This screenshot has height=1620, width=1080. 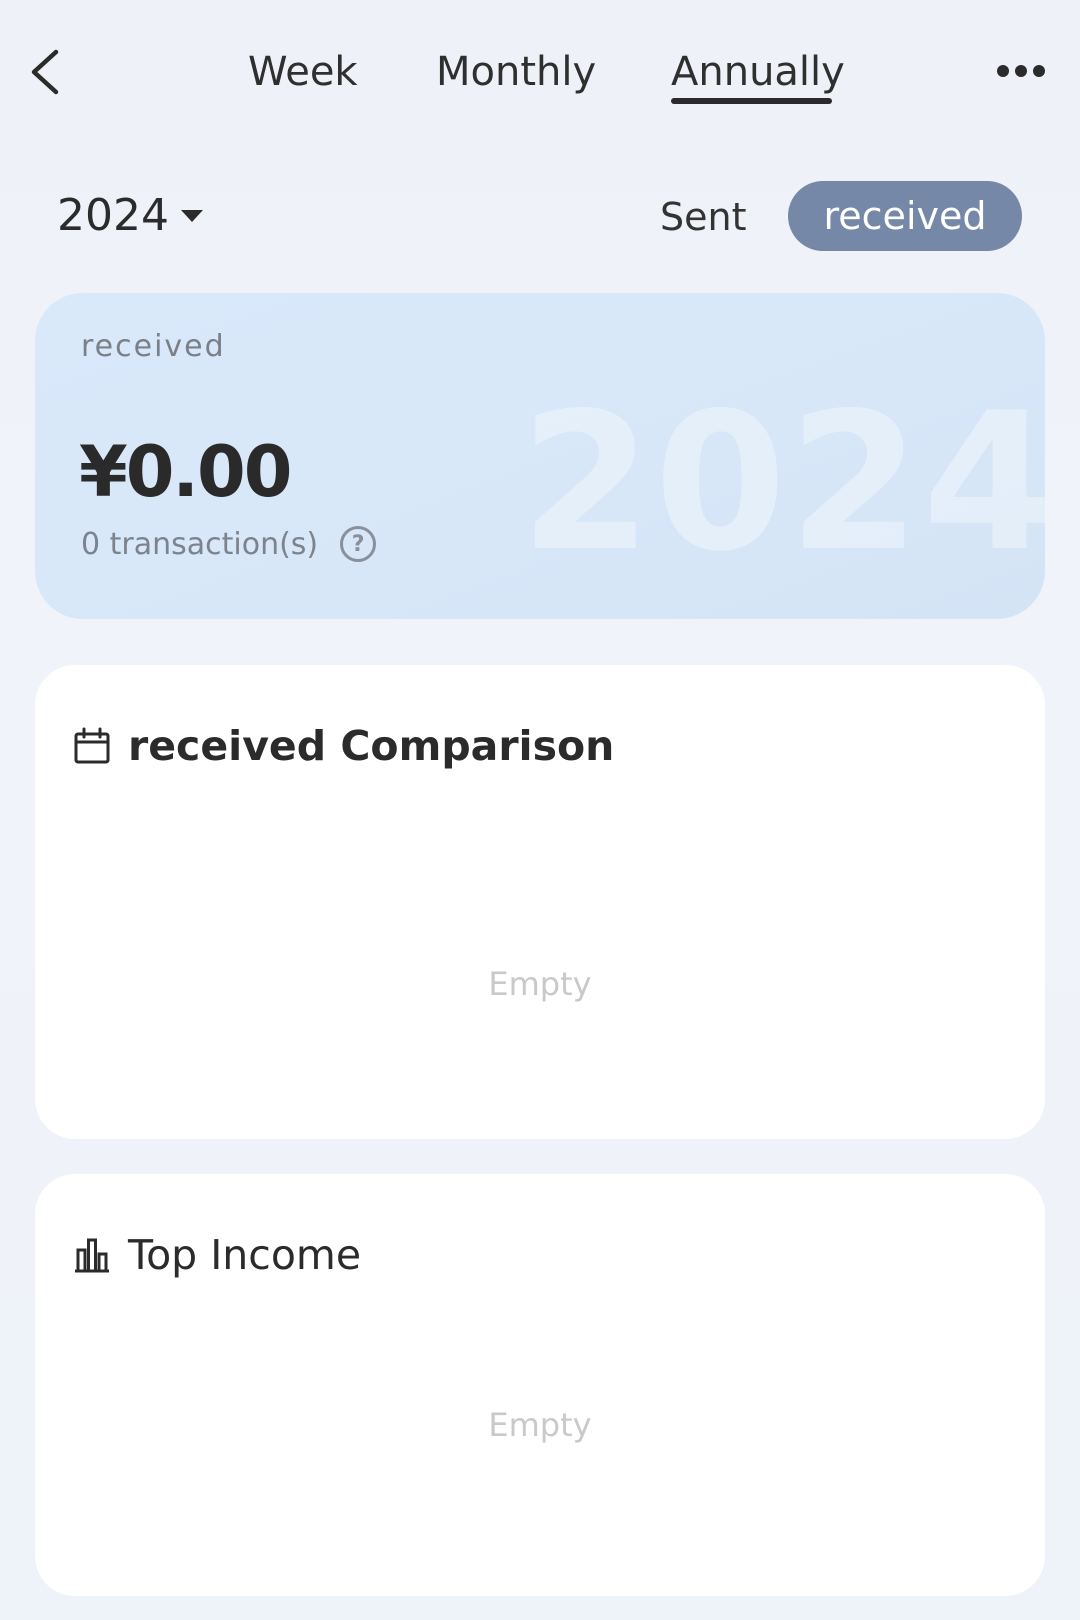 What do you see at coordinates (92, 1255) in the screenshot?
I see `bar-chart-icon` at bounding box center [92, 1255].